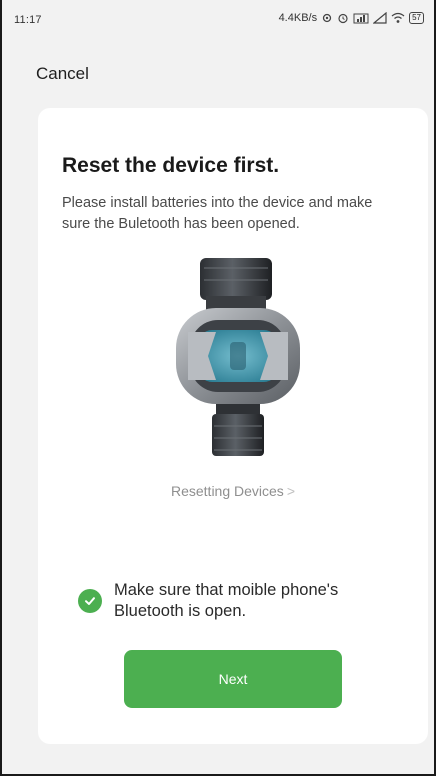  I want to click on next-button: Next, so click(233, 679).